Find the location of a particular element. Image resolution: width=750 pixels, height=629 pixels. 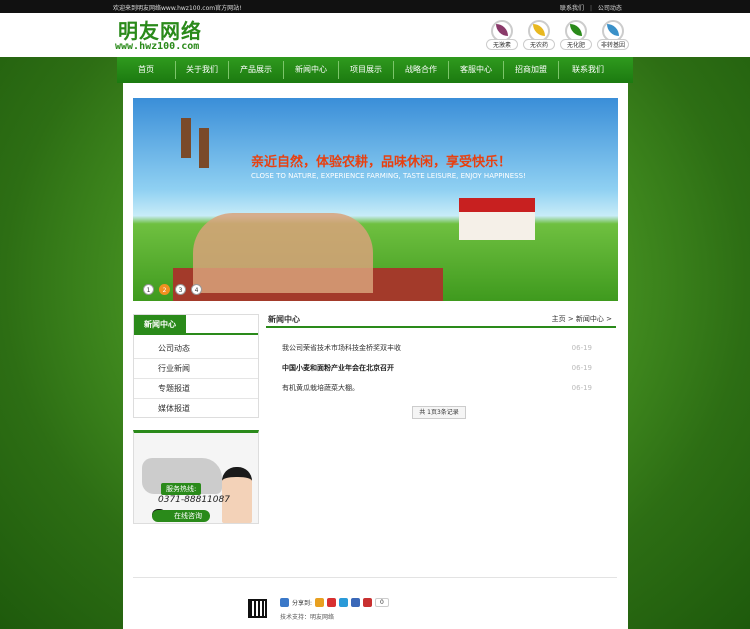

nav-products: 产品展示 is located at coordinates (256, 70).